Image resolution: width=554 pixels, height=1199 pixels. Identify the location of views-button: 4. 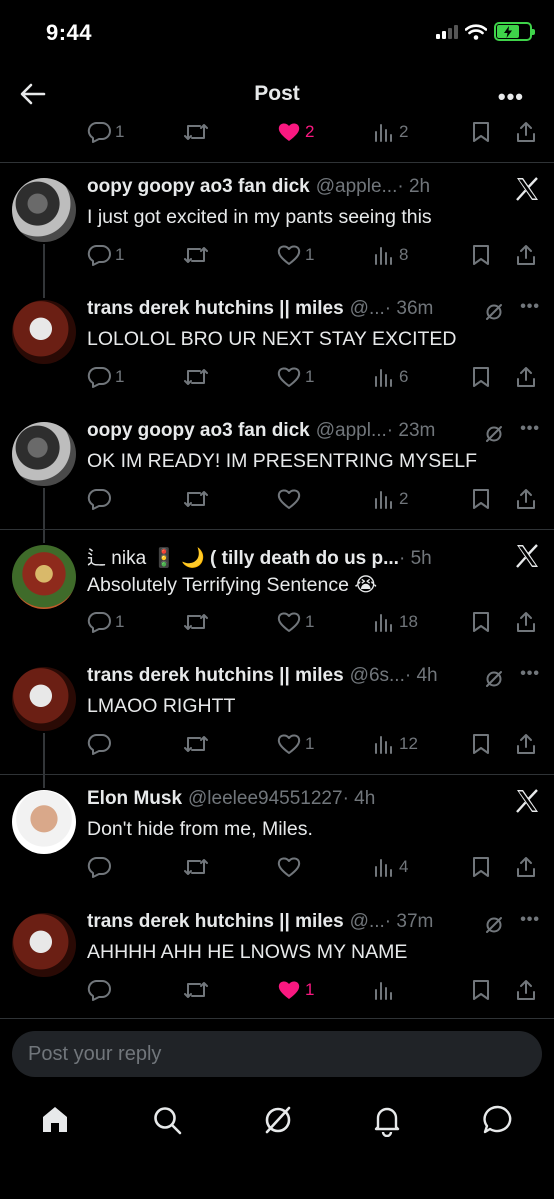
(390, 867).